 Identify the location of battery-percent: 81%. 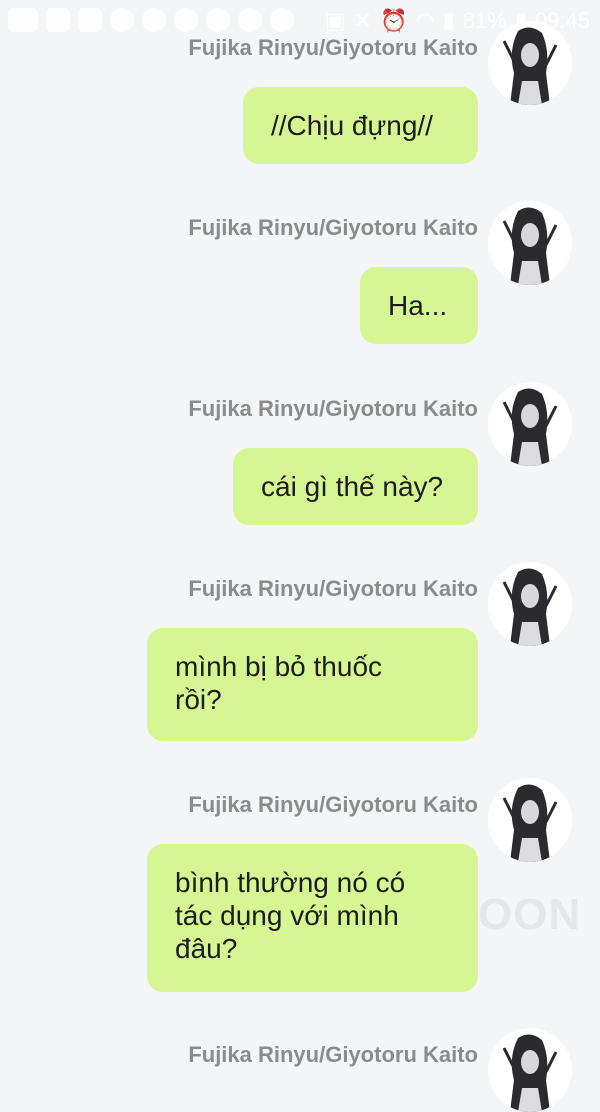
(484, 20).